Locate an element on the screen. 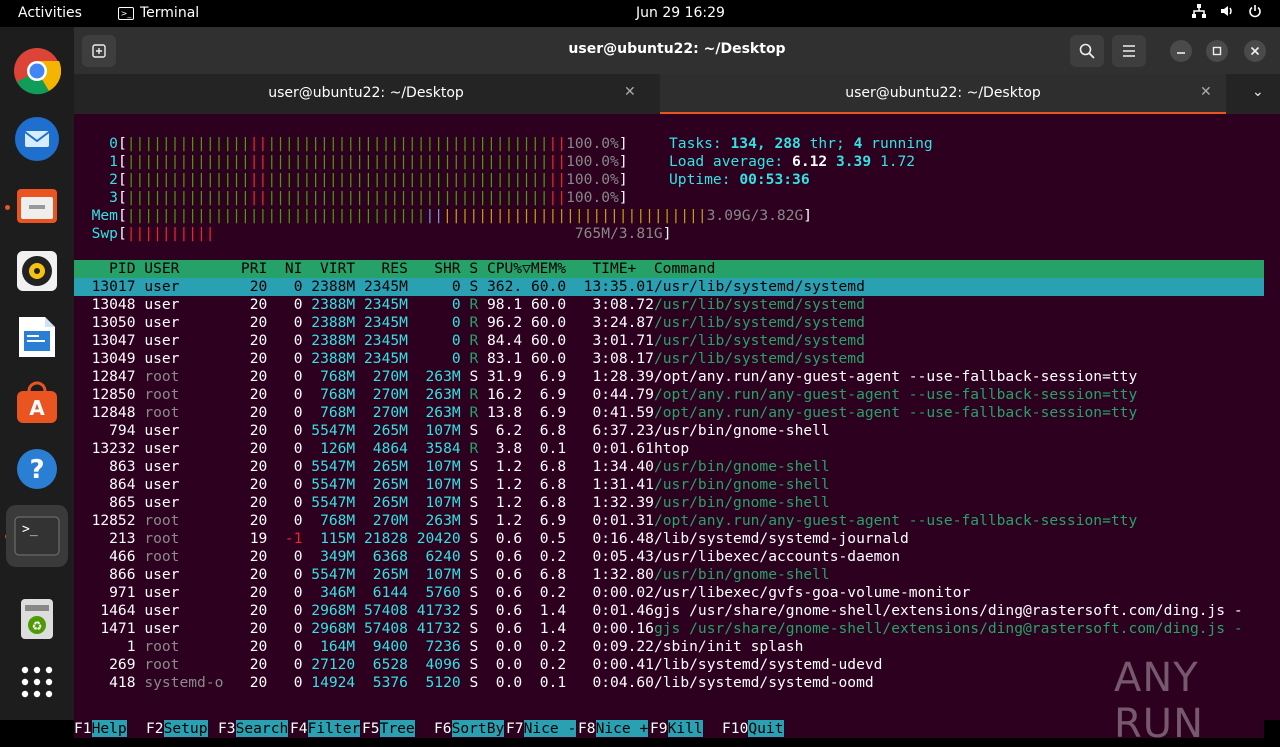  system-tray is located at coordinates (1227, 13).